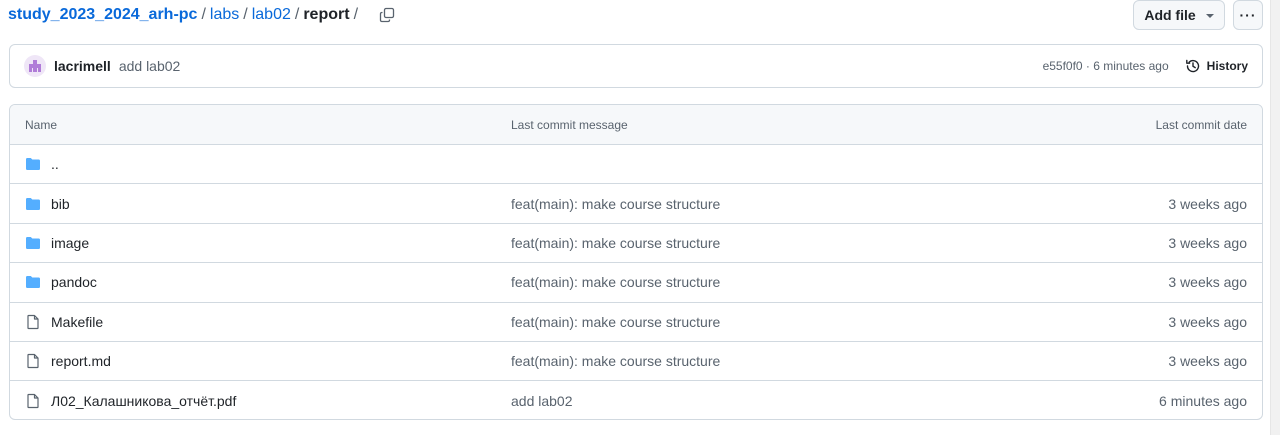 This screenshot has height=435, width=1280. I want to click on breadcrumb-repo-link: study_2023_2024_arh-pc, so click(102, 15).